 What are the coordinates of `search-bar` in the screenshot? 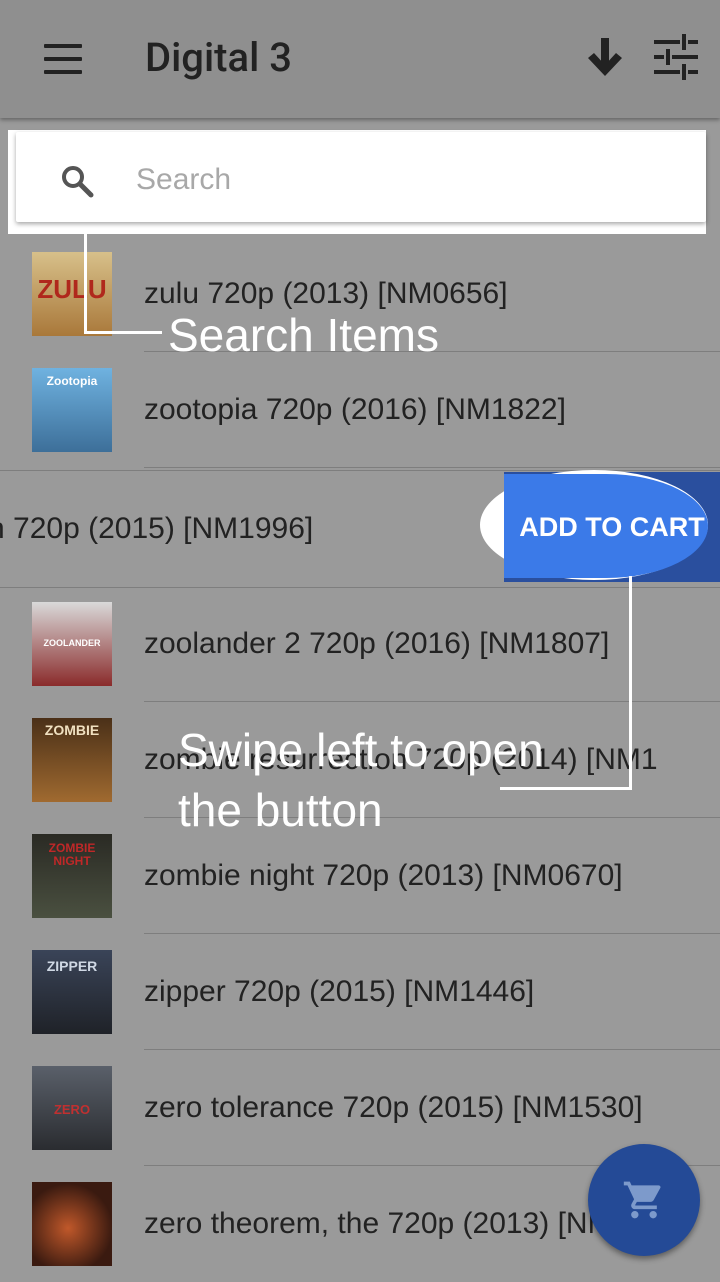 It's located at (361, 177).